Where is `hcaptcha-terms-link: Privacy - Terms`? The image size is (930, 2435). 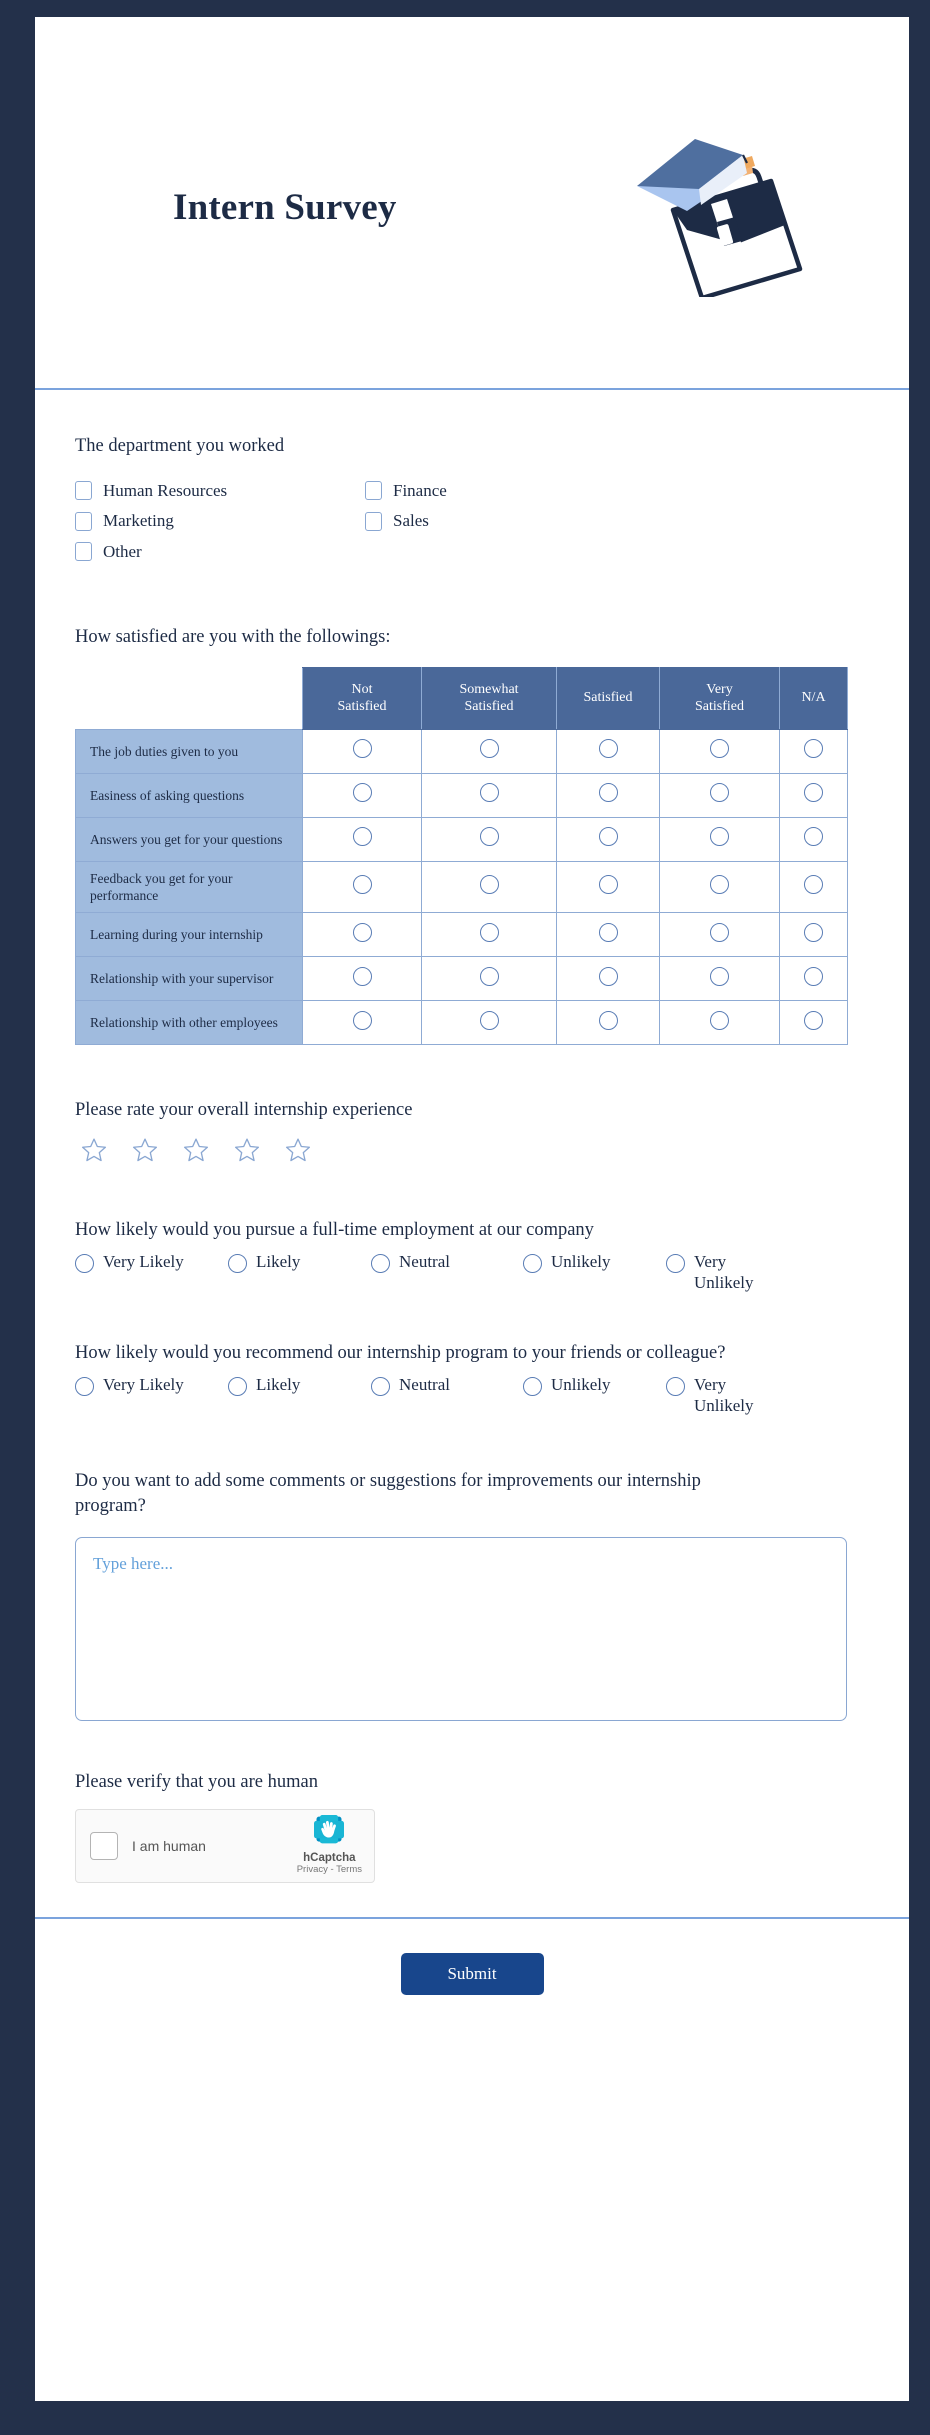 hcaptcha-terms-link: Privacy - Terms is located at coordinates (329, 1870).